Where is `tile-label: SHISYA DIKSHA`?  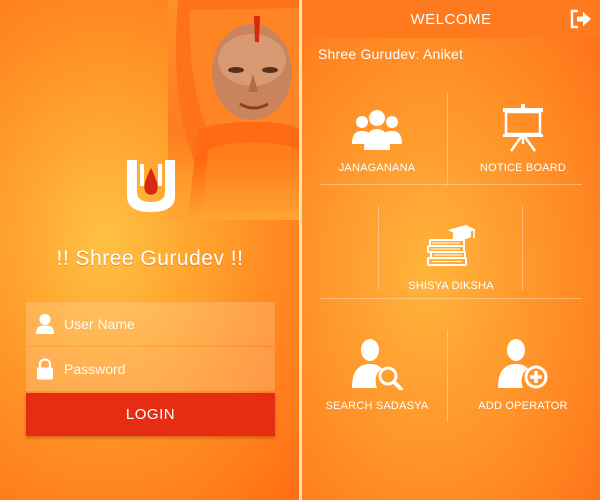 tile-label: SHISYA DIKSHA is located at coordinates (451, 286).